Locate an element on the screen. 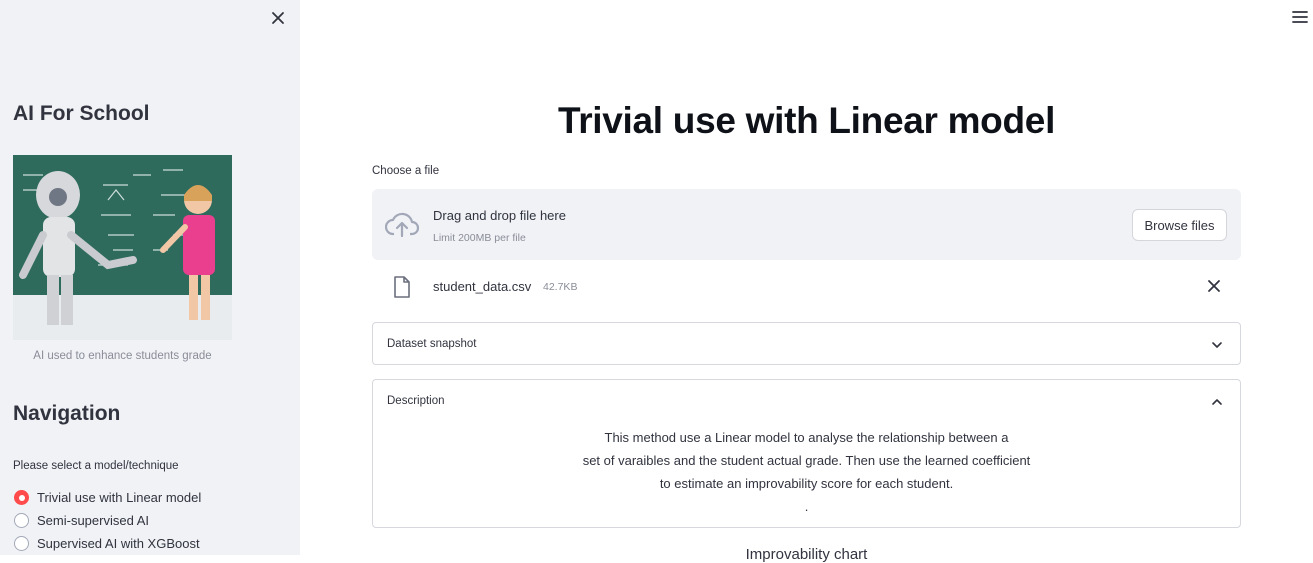 Image resolution: width=1313 pixels, height=563 pixels. file-icon is located at coordinates (402, 287).